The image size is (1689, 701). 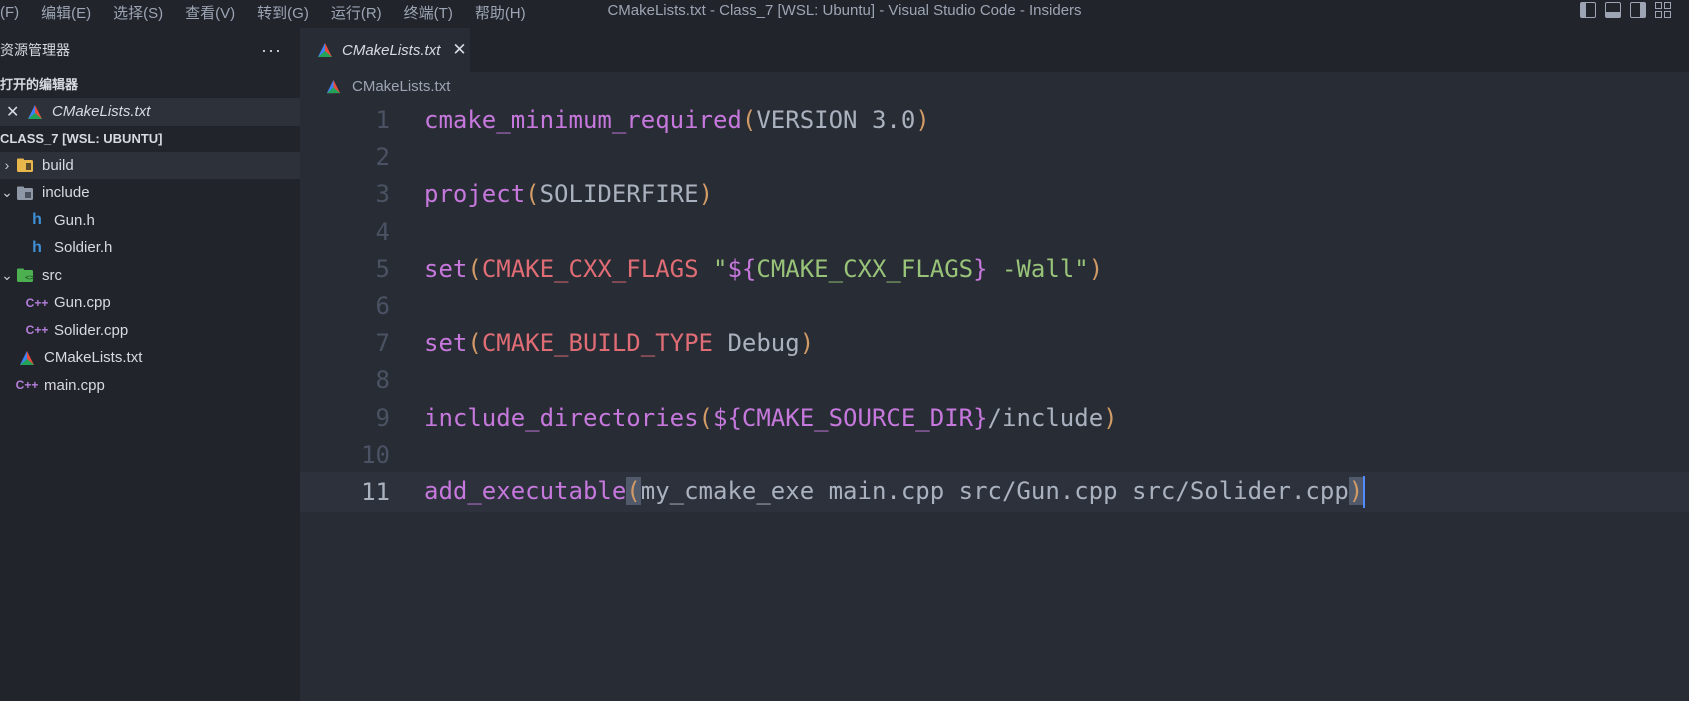 What do you see at coordinates (138, 12) in the screenshot?
I see `menu-selection: 选择(S)` at bounding box center [138, 12].